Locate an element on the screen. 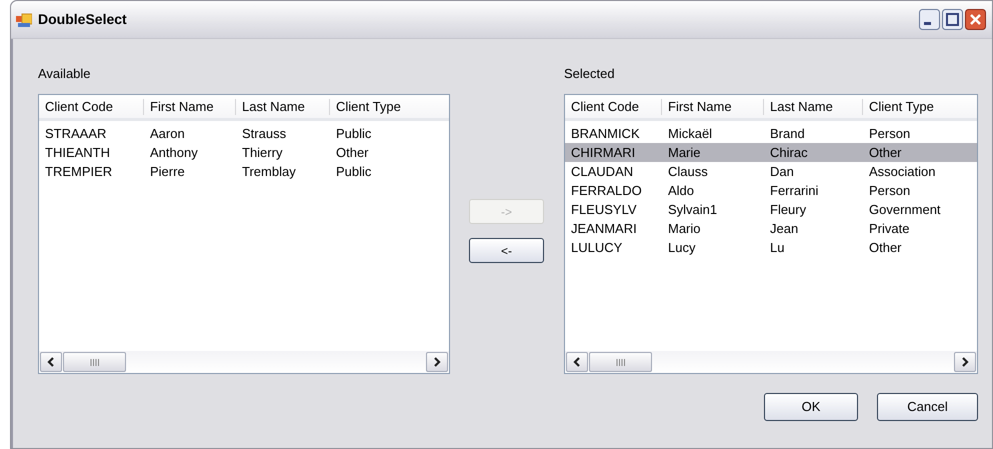 This screenshot has width=993, height=449. list-row: CHIRMARI Marie Chirac Other is located at coordinates (771, 152).